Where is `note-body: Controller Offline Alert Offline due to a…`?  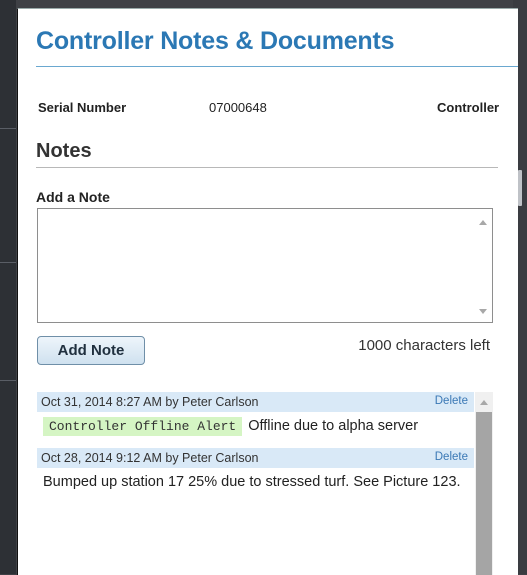 note-body: Controller Offline Alert Offline due to a… is located at coordinates (255, 424).